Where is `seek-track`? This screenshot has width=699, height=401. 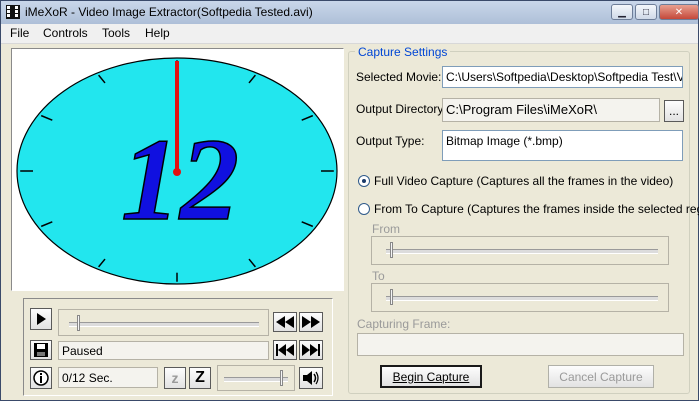
seek-track is located at coordinates (164, 324).